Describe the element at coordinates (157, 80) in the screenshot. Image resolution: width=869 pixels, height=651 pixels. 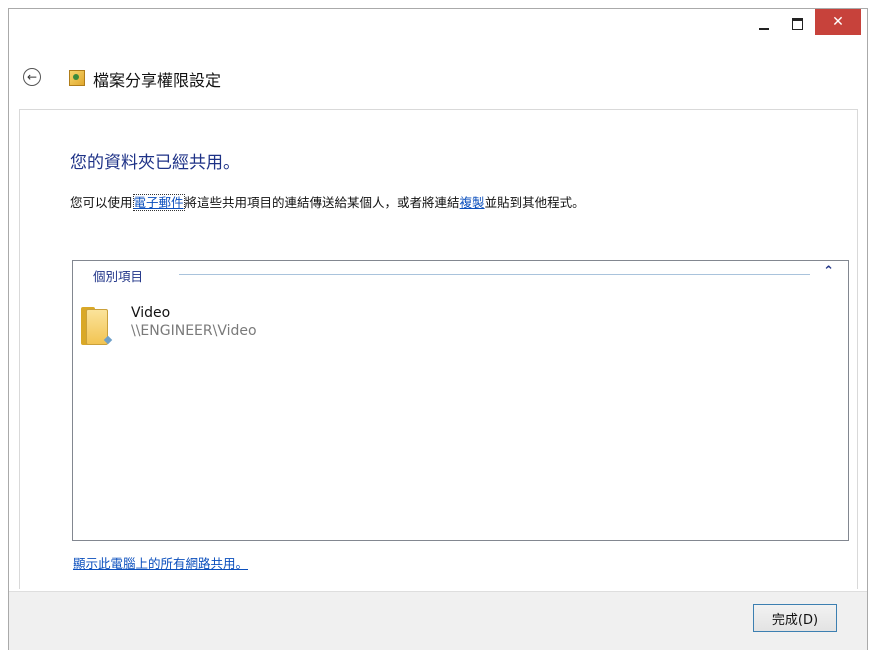
I see `wizard-title: 檔案分享權限設定` at that location.